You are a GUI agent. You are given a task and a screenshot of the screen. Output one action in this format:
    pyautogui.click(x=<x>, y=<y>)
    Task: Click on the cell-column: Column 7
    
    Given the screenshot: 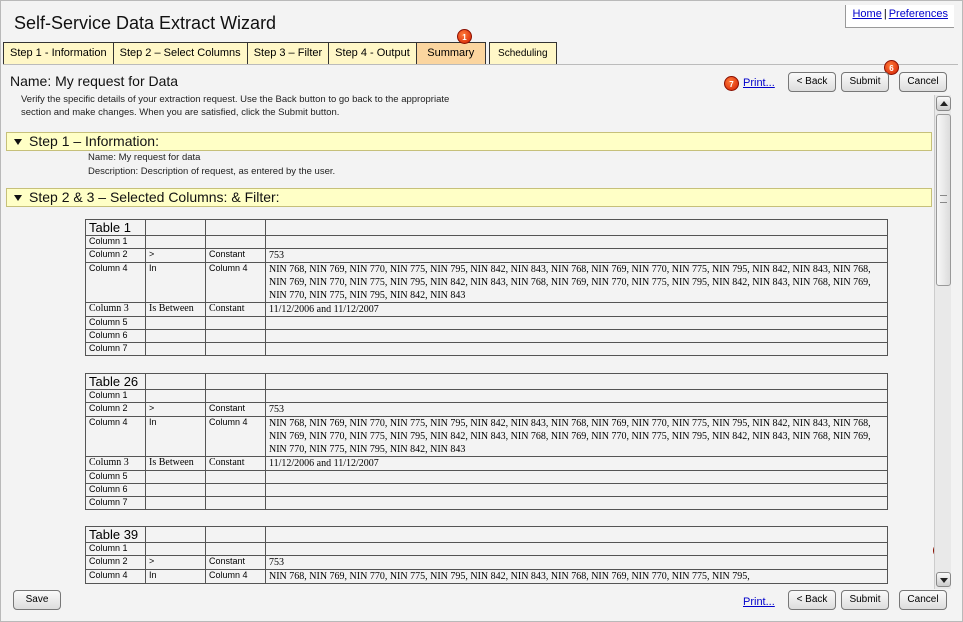 What is the action you would take?
    pyautogui.click(x=115, y=349)
    